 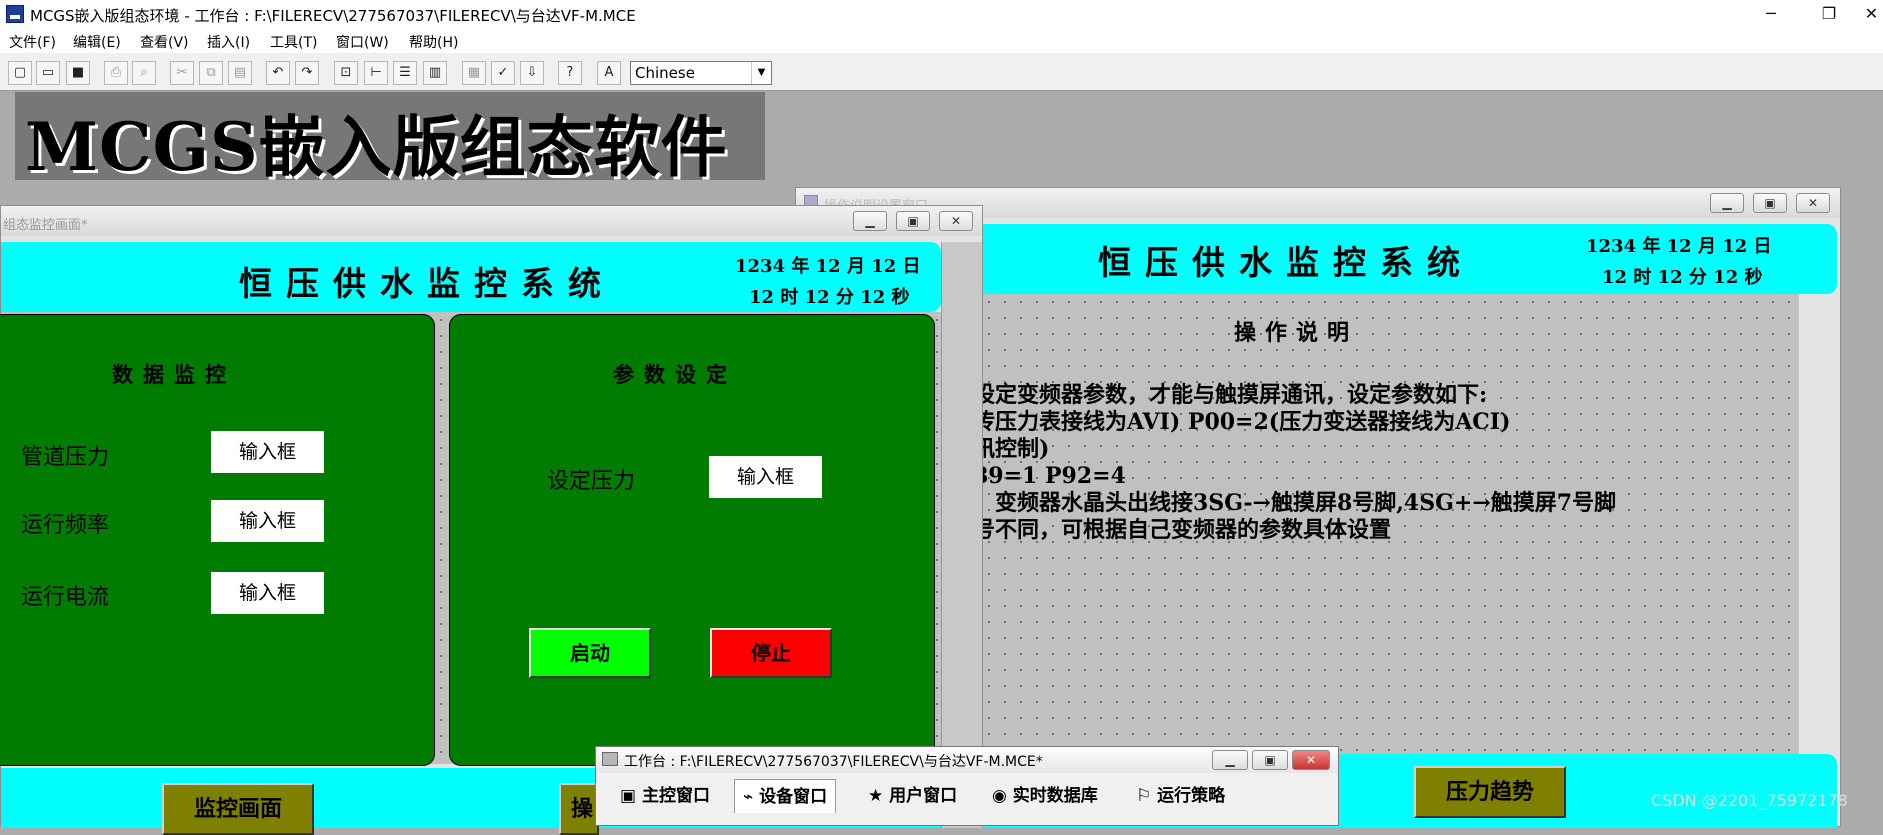 What do you see at coordinates (751, 797) in the screenshot?
I see `device-icon: ⌁` at bounding box center [751, 797].